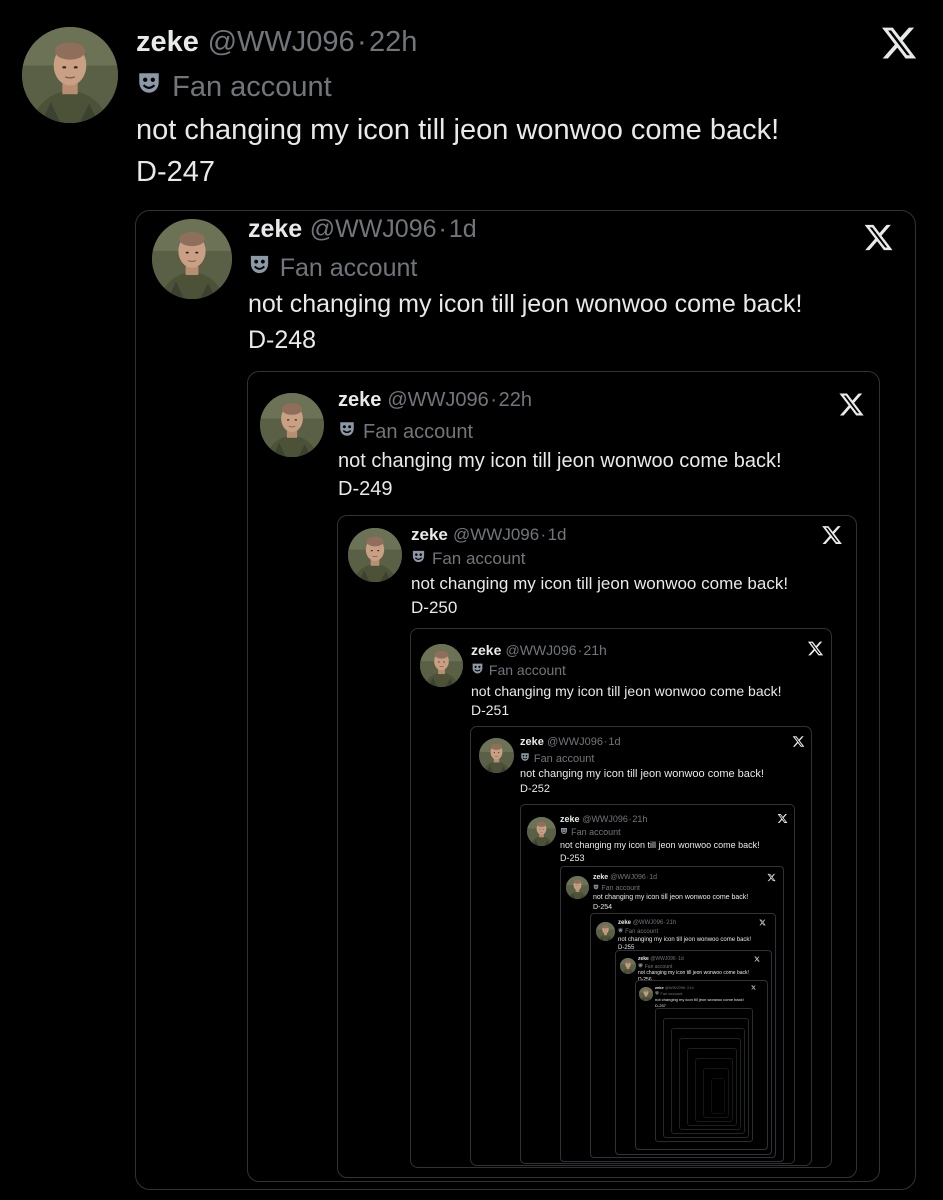 The height and width of the screenshot is (1200, 943). What do you see at coordinates (718, 1096) in the screenshot?
I see `recursive-frame` at bounding box center [718, 1096].